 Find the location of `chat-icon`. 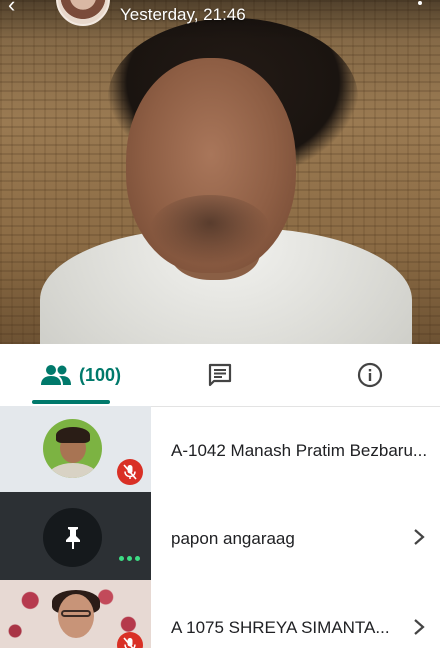

chat-icon is located at coordinates (220, 375).